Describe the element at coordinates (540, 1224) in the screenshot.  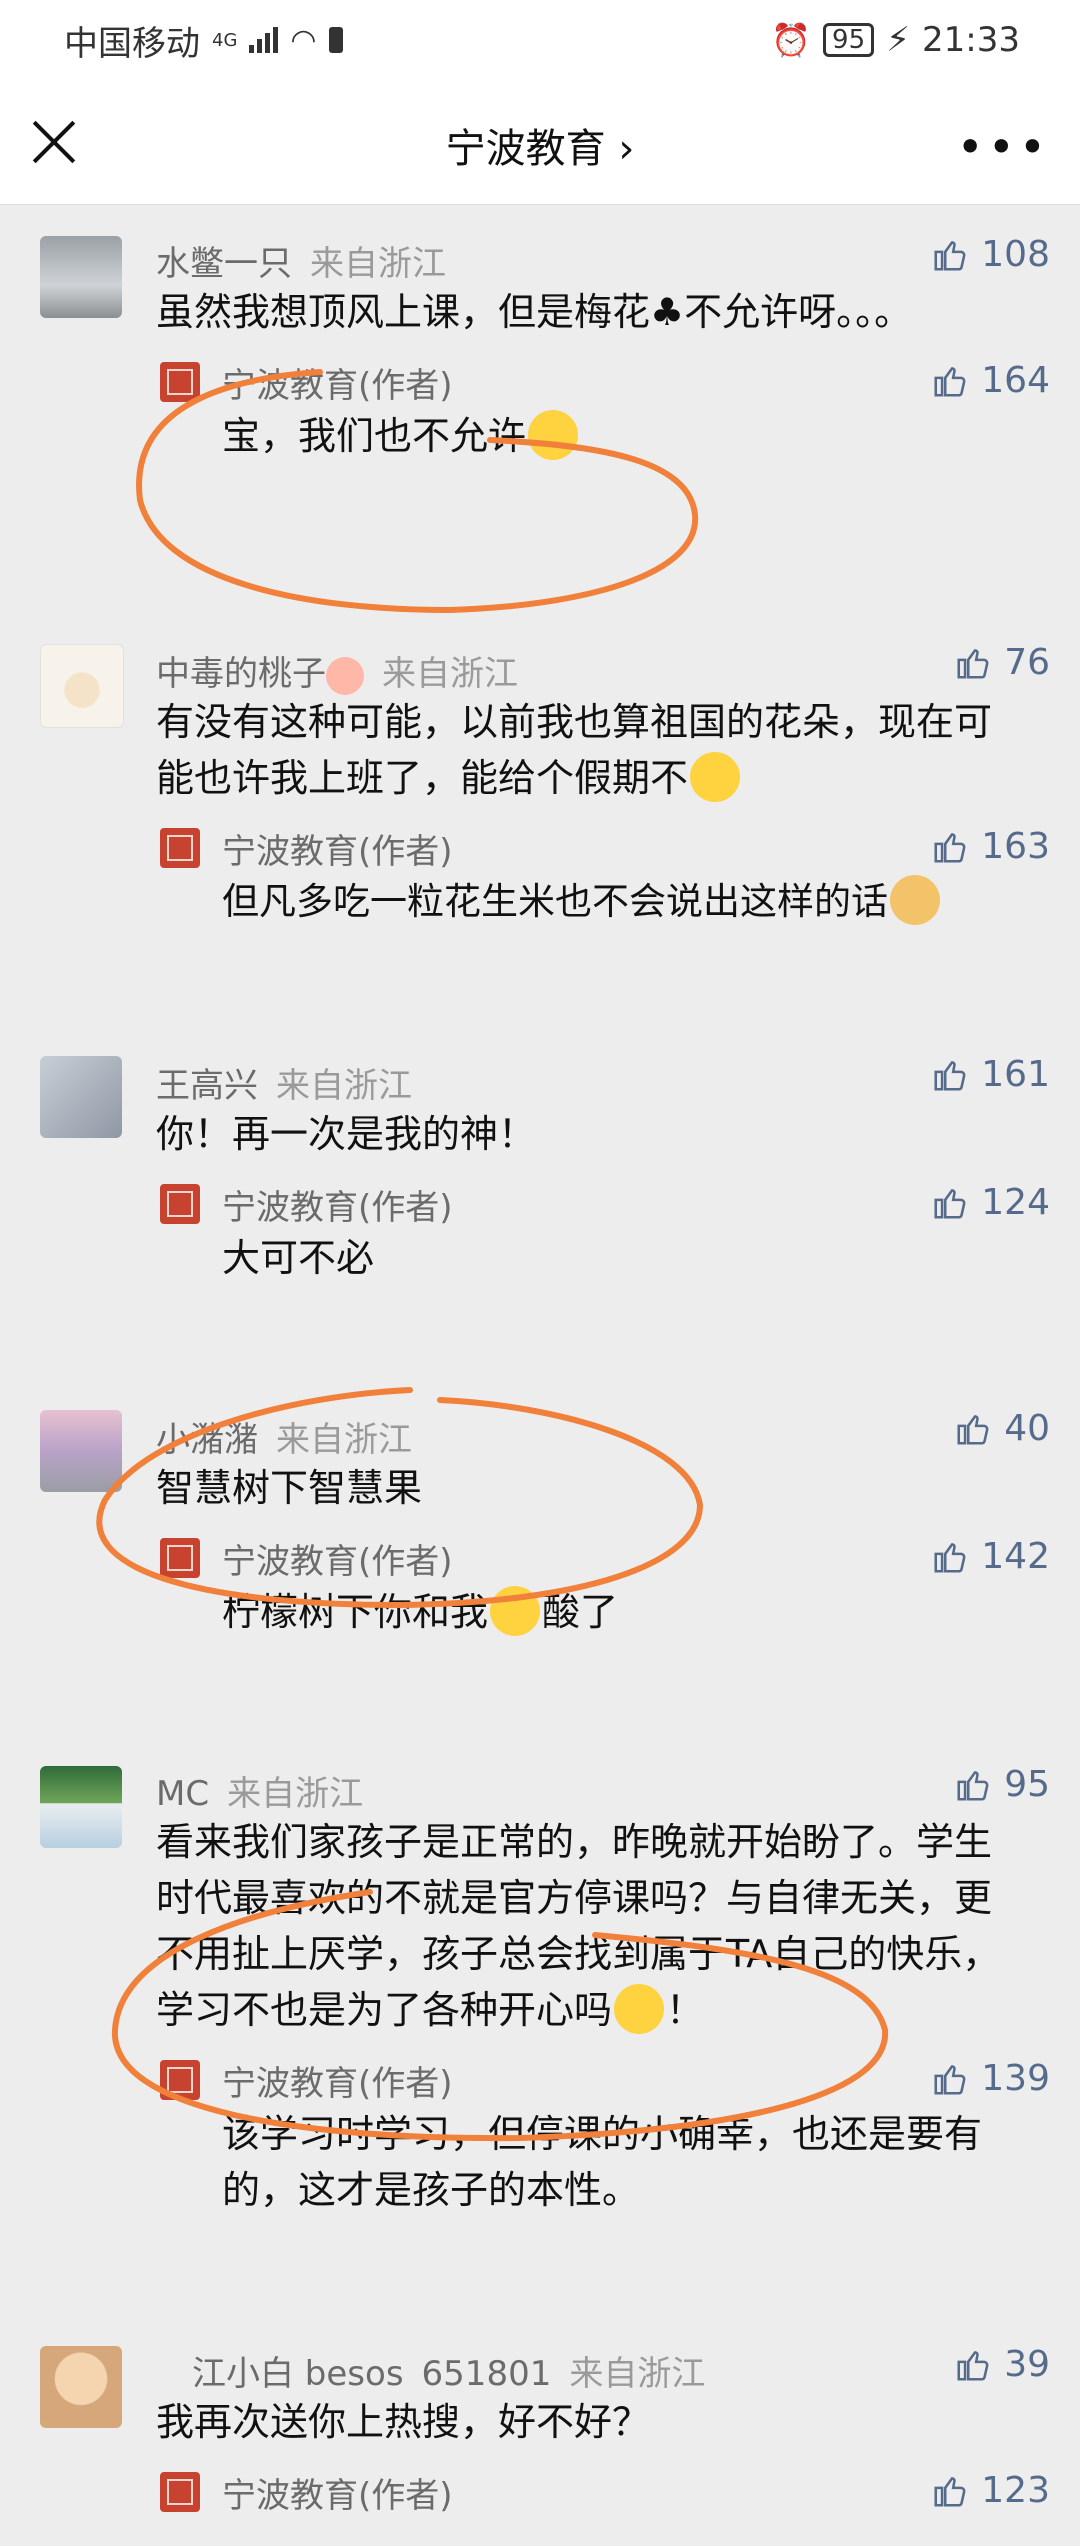
I see `author-reply: 124 宁波教育(作者) 大可不必` at that location.